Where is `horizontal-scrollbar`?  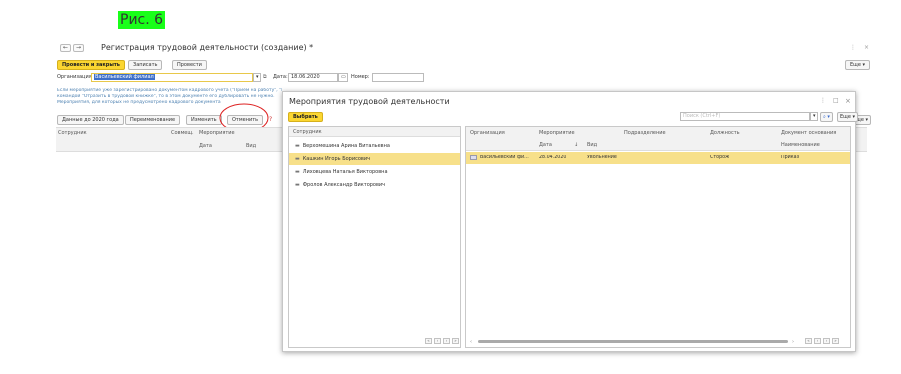
horizontal-scrollbar is located at coordinates (633, 341).